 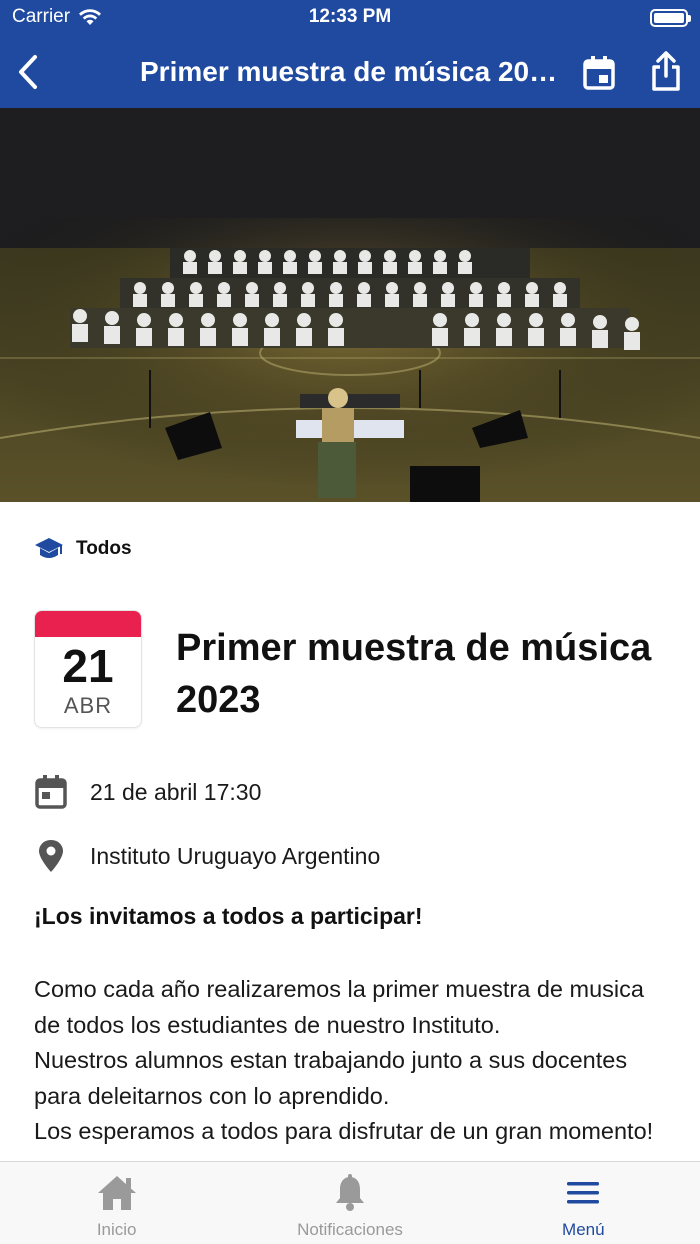 I want to click on navigation-bar: Primer muestra de música 2023, so click(x=350, y=72).